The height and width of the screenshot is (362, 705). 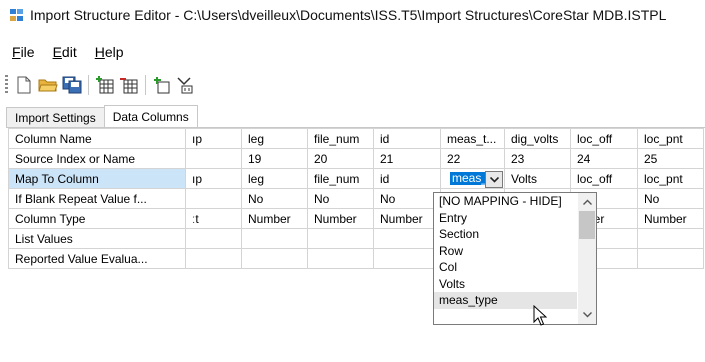 I want to click on chevron-up-icon, so click(x=587, y=202).